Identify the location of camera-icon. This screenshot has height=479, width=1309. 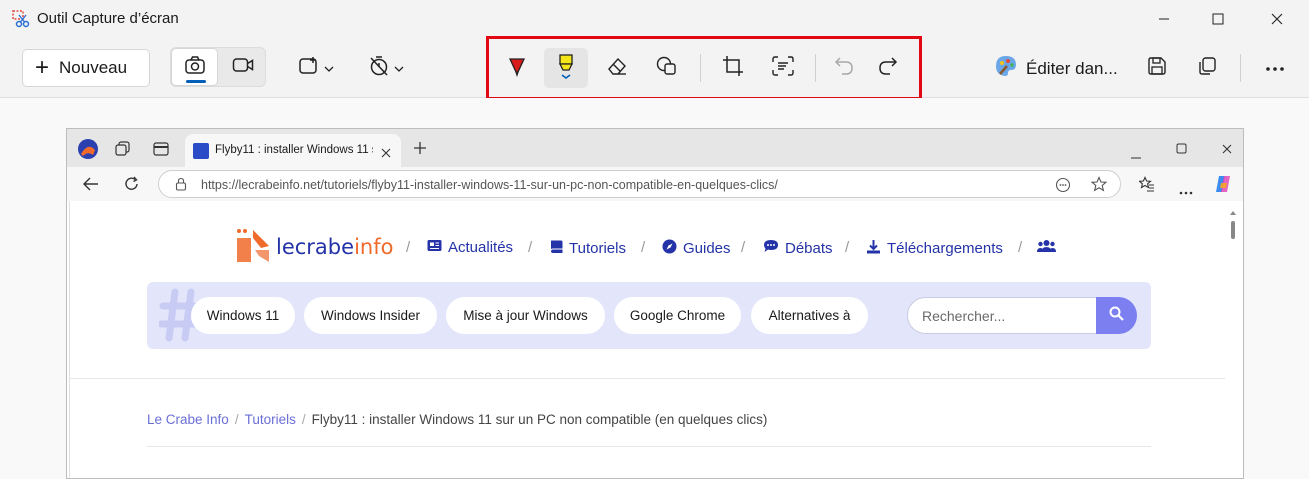
(195, 67).